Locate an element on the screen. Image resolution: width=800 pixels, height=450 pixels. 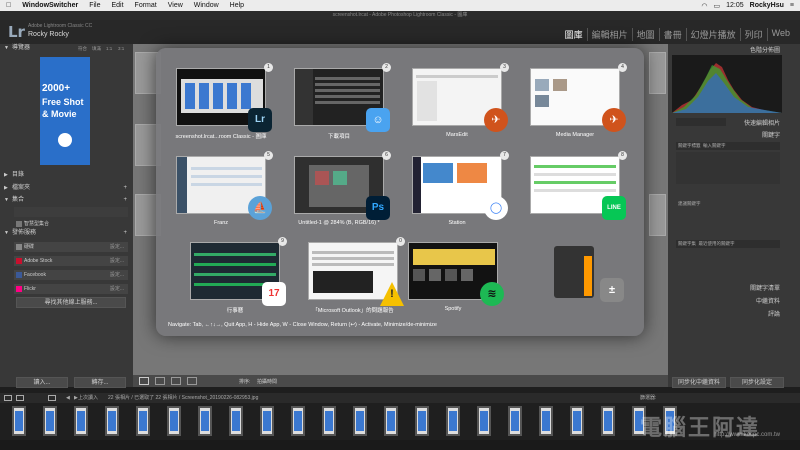
clock: 12:05 is located at coordinates (735, 5).